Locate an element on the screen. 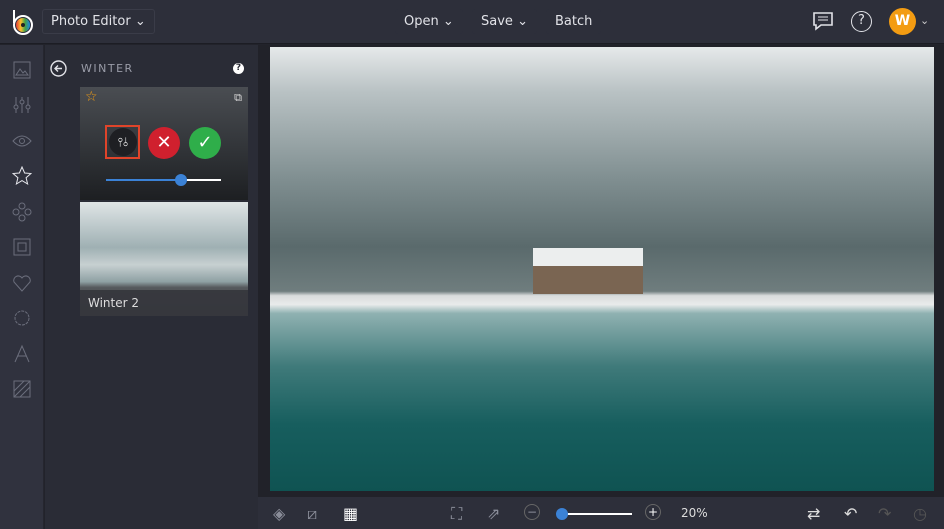 The image size is (944, 529). slider-fill is located at coordinates (143, 180).